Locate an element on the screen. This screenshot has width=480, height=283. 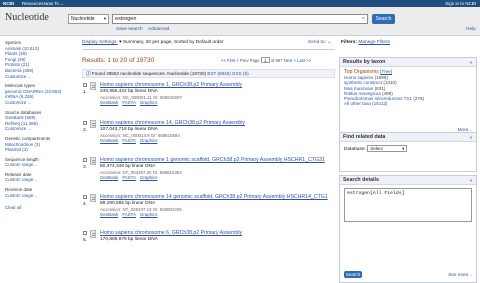
related-box-header: Find related data ▼ is located at coordinates (408, 137).